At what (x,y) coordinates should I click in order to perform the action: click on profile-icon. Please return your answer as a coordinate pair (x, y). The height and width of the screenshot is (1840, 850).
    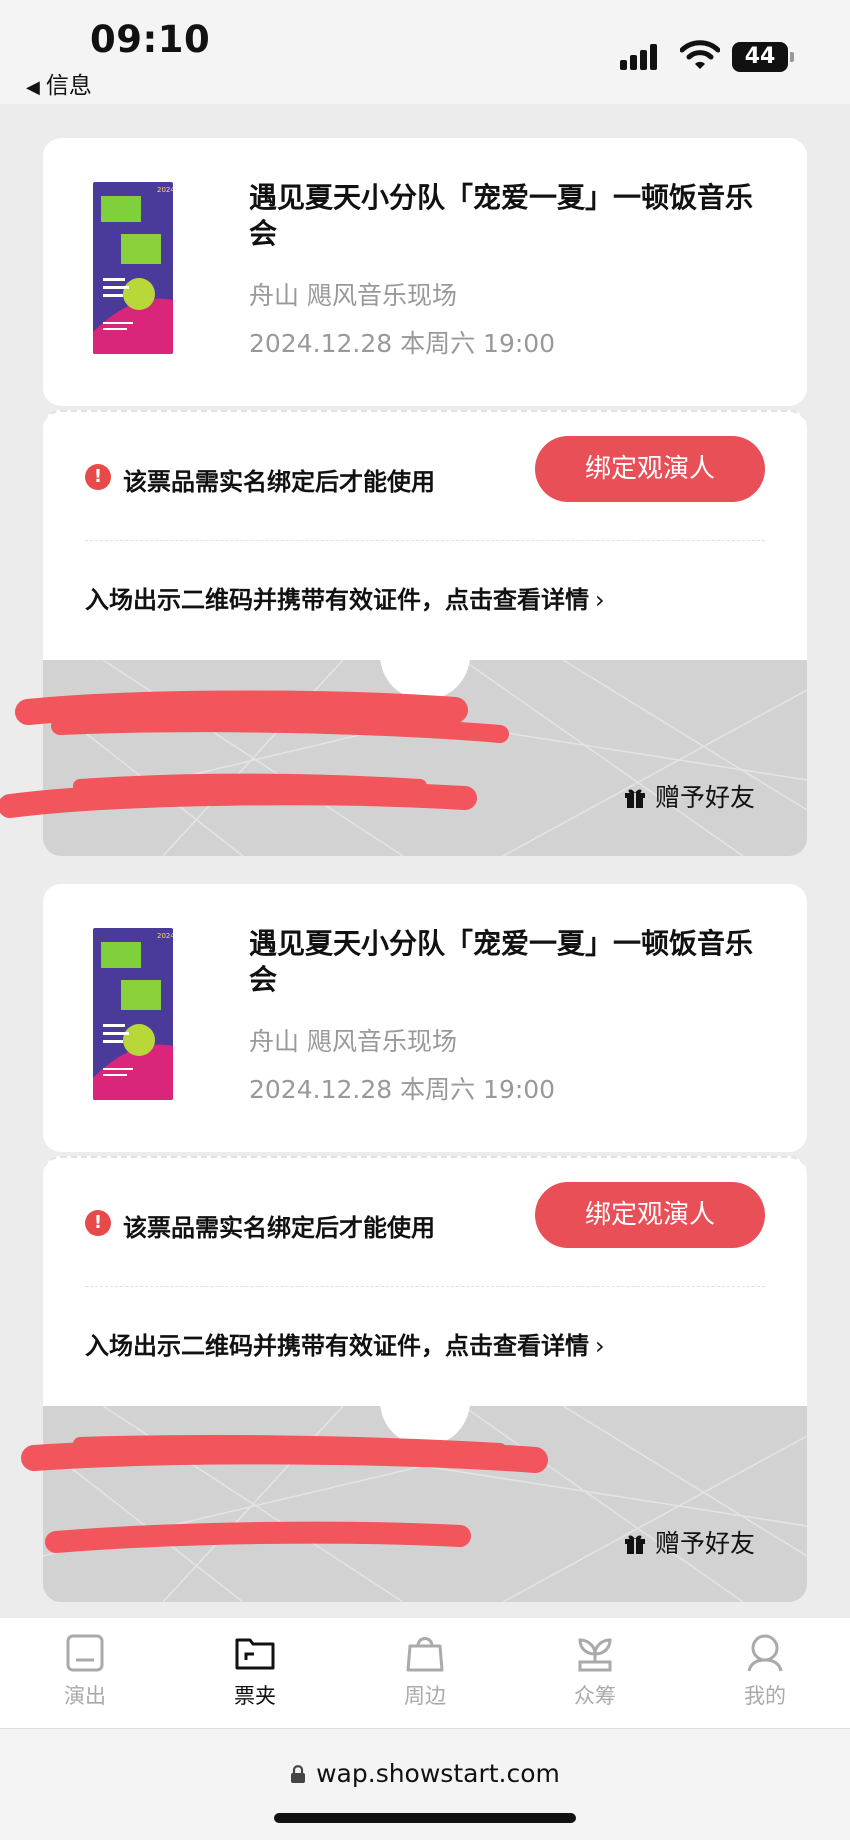
    Looking at the image, I should click on (765, 1653).